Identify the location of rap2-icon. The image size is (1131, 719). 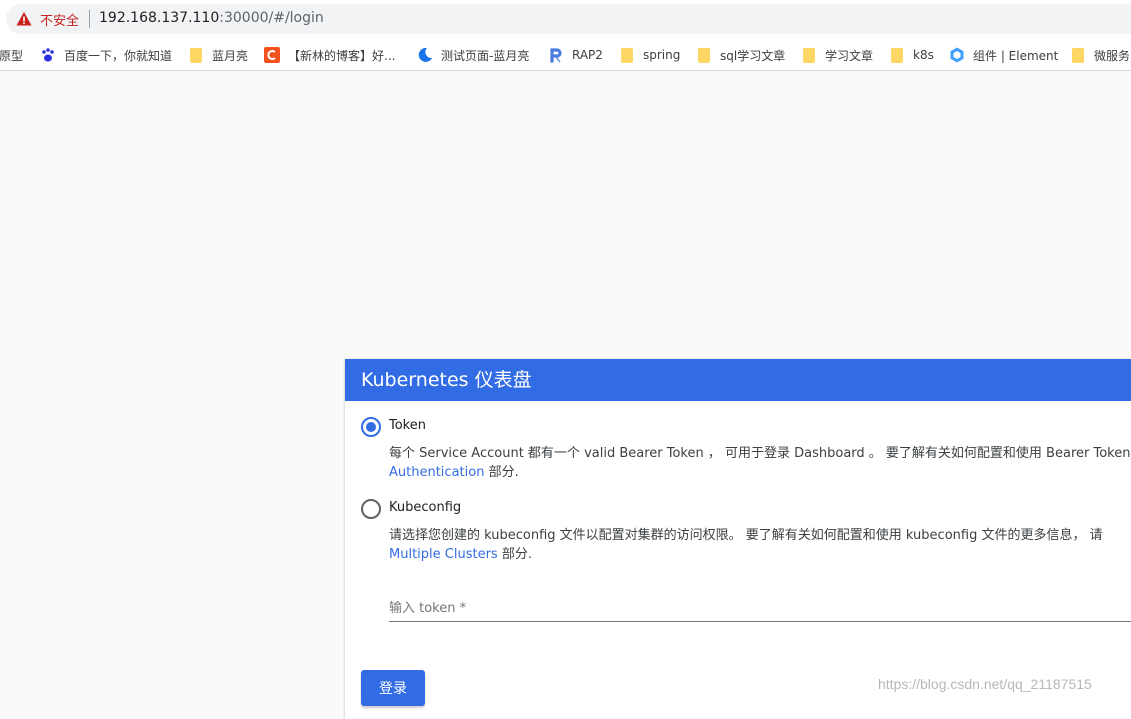
(556, 55).